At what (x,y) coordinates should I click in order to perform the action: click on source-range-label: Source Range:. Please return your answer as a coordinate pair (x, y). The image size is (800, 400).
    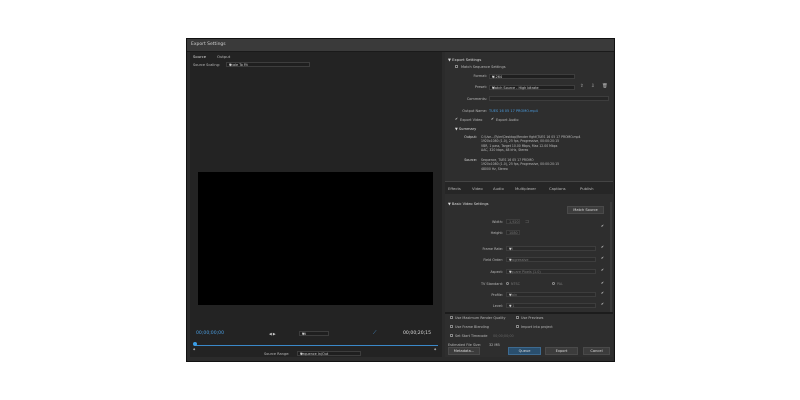
    Looking at the image, I should click on (277, 354).